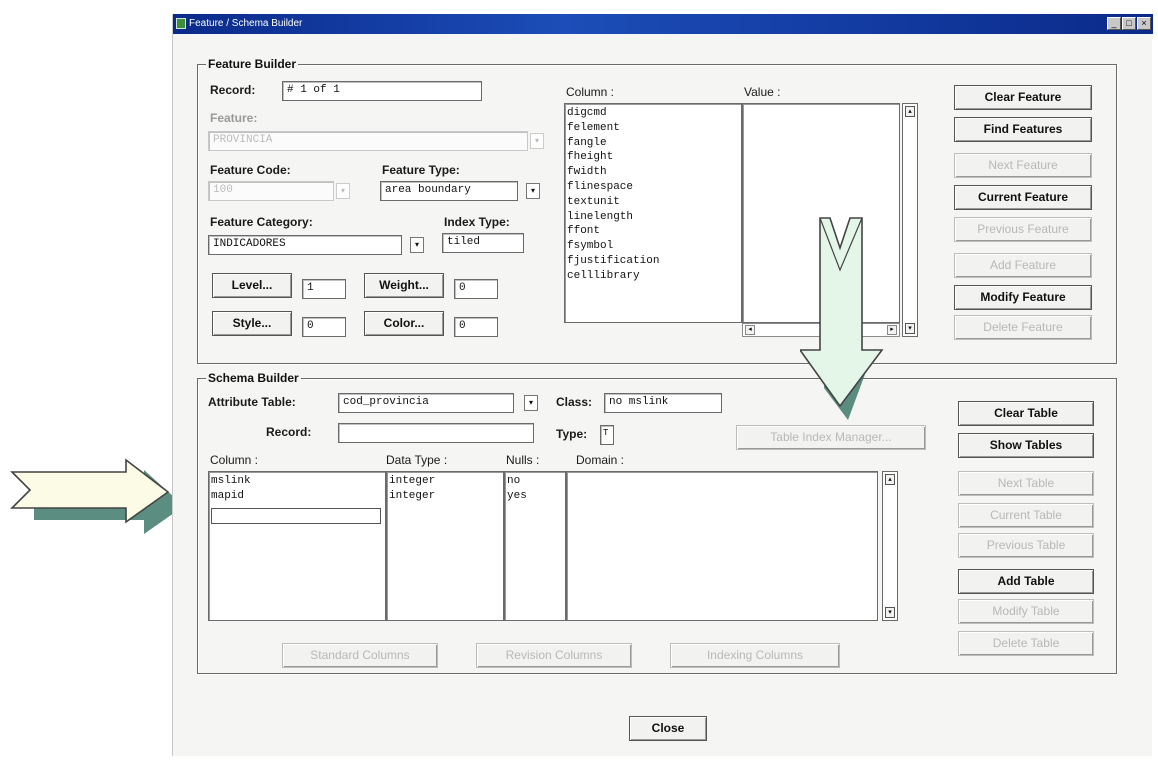 The height and width of the screenshot is (762, 1158). Describe the element at coordinates (554, 655) in the screenshot. I see `revision-columns-button: Revision Columns` at that location.